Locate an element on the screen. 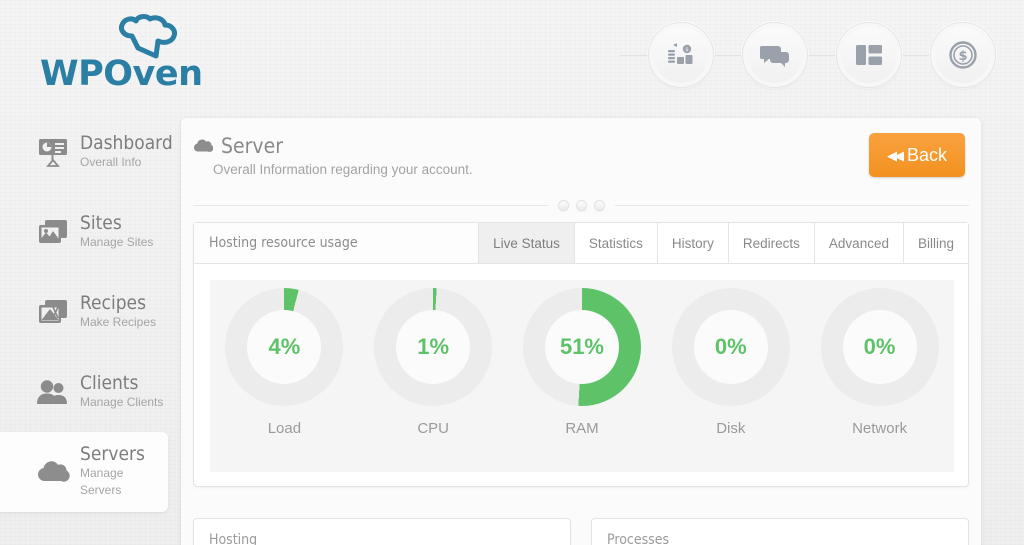 The width and height of the screenshot is (1024, 545). processes-panel: Processes is located at coordinates (780, 531).